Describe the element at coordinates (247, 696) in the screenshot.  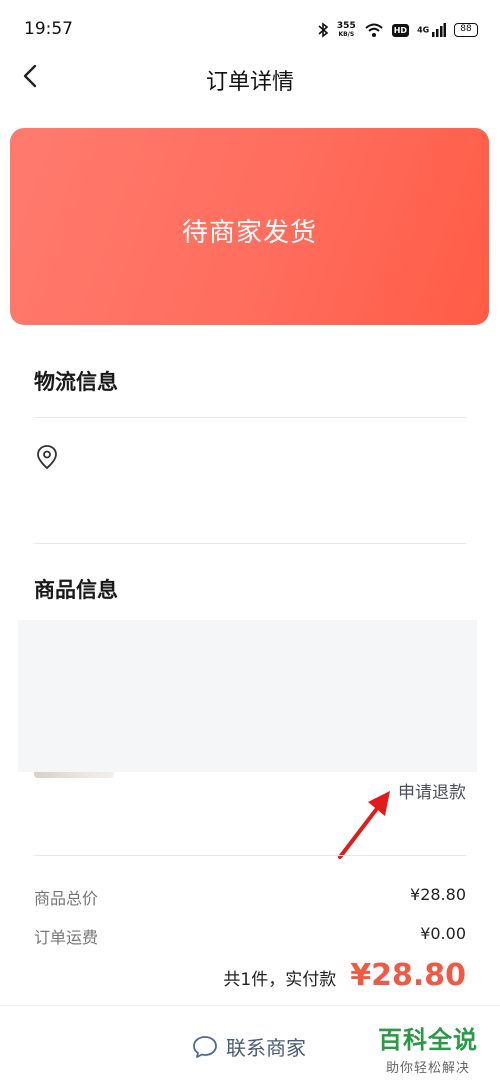
I see `product-card` at that location.